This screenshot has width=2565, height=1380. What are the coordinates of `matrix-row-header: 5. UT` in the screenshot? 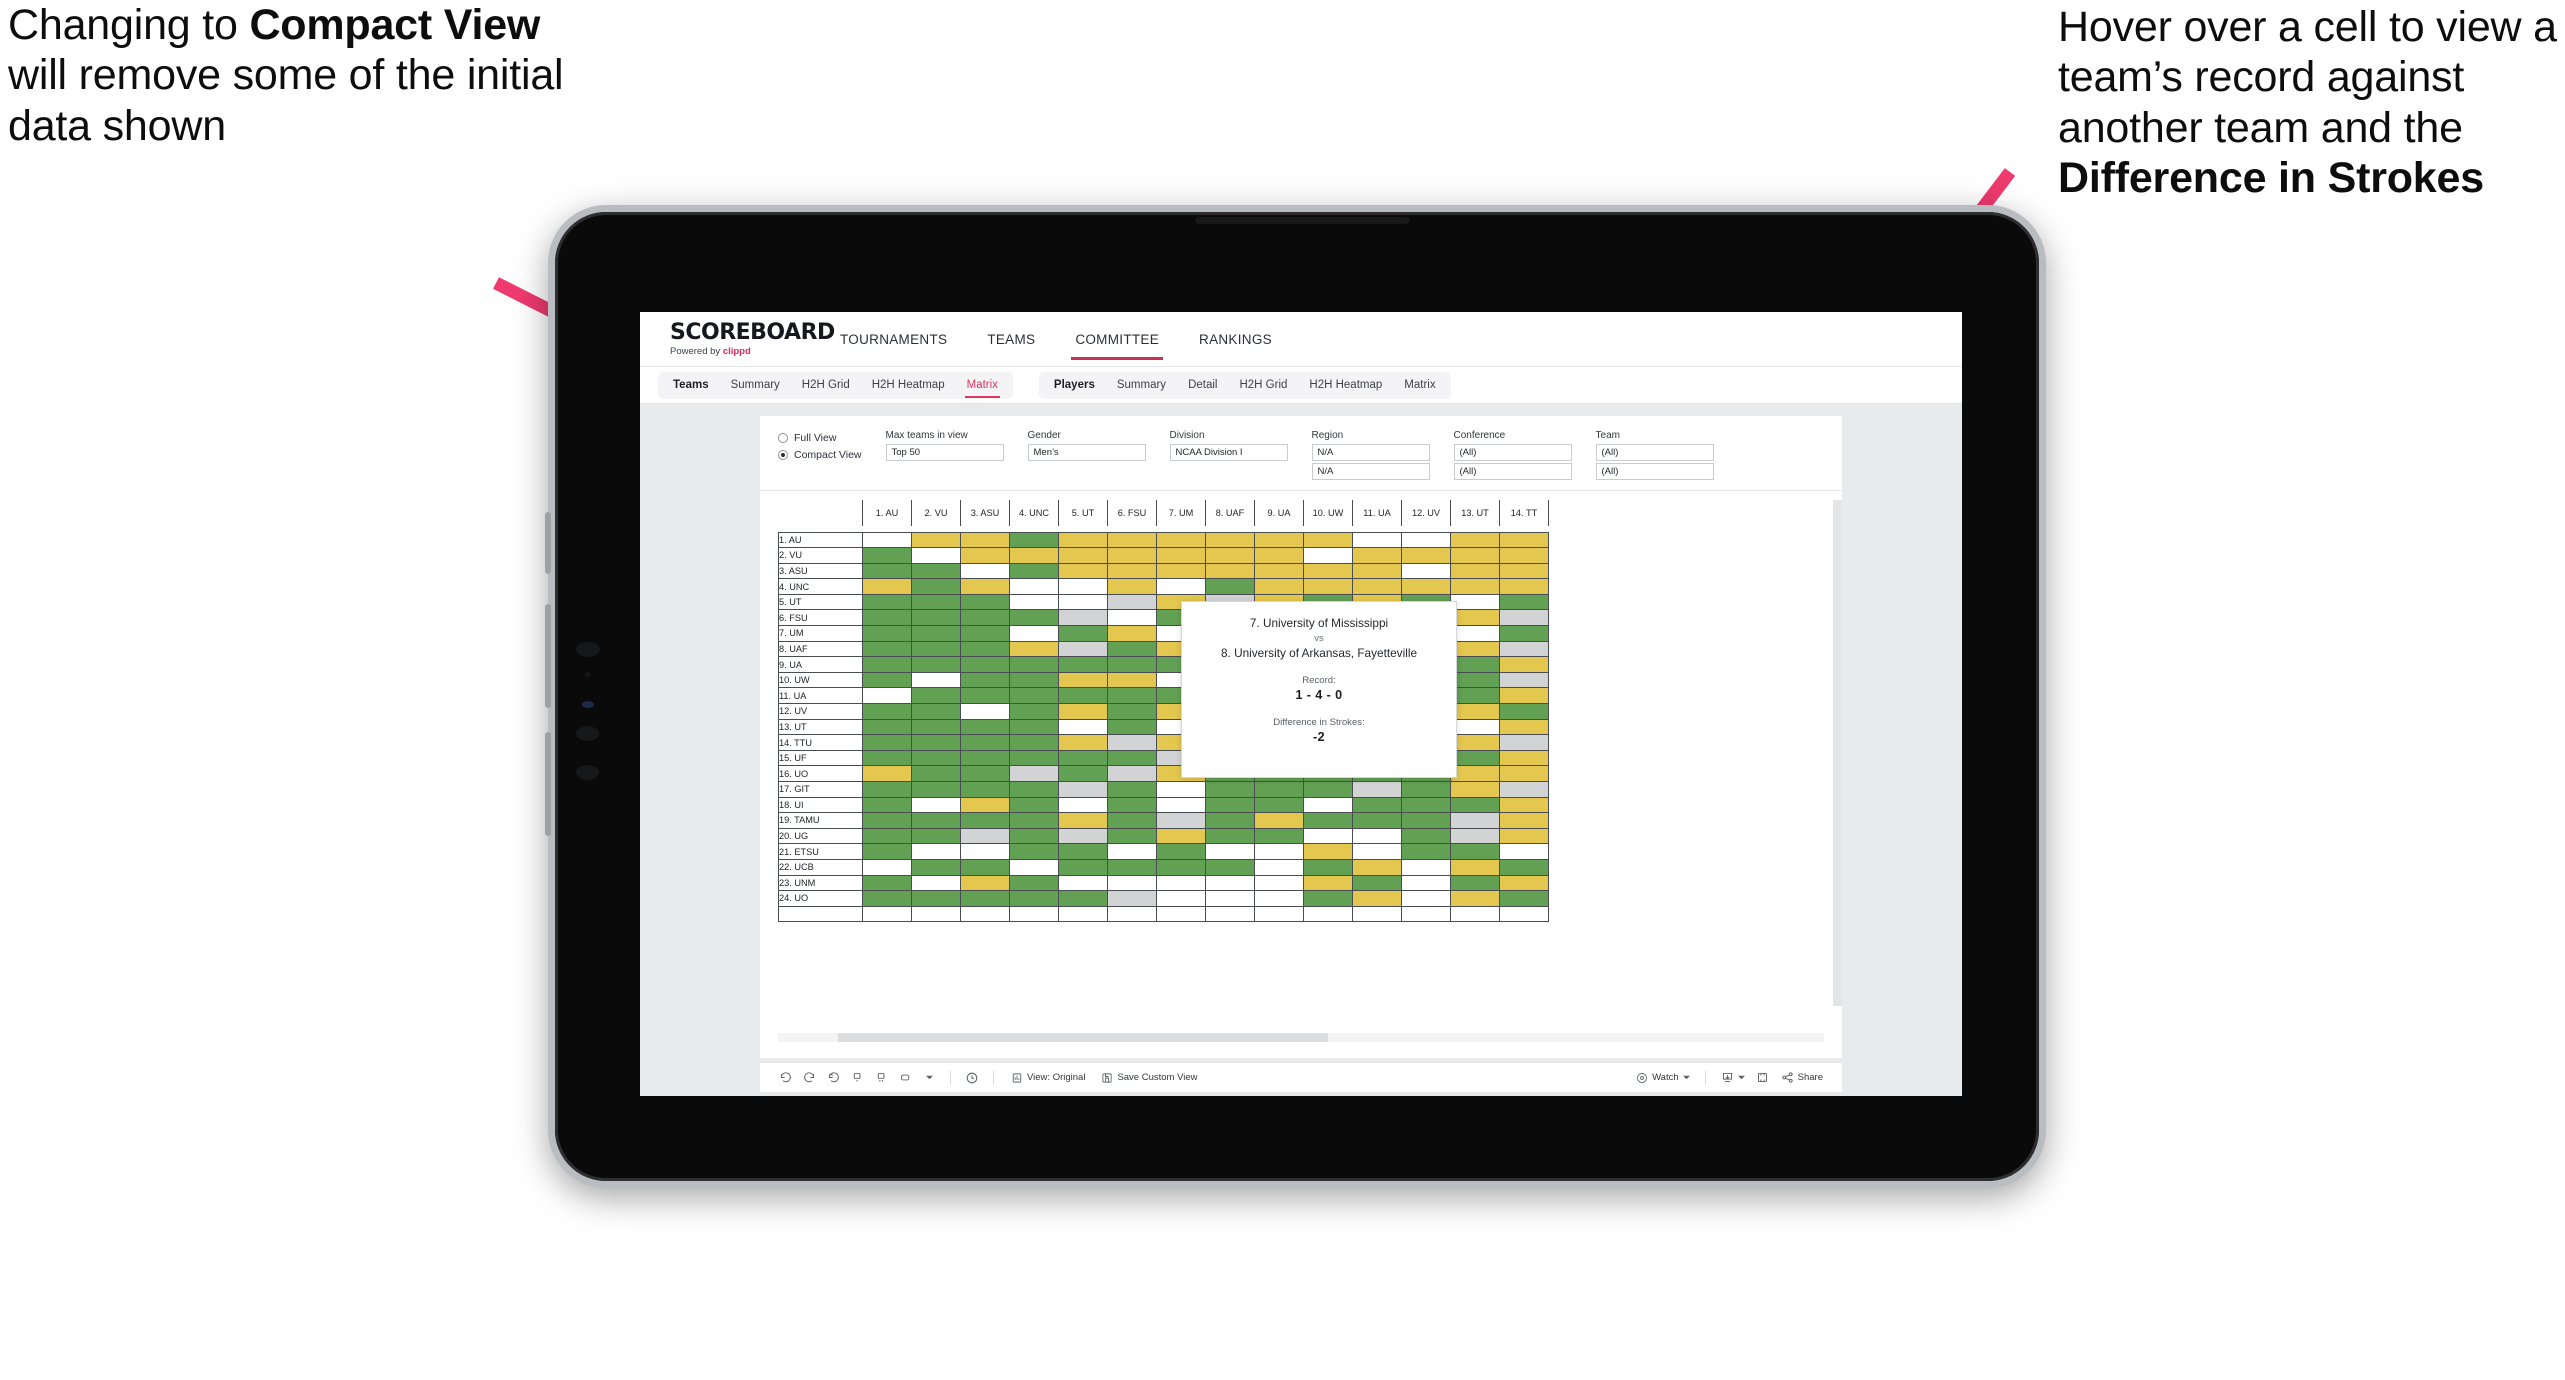 It's located at (820, 602).